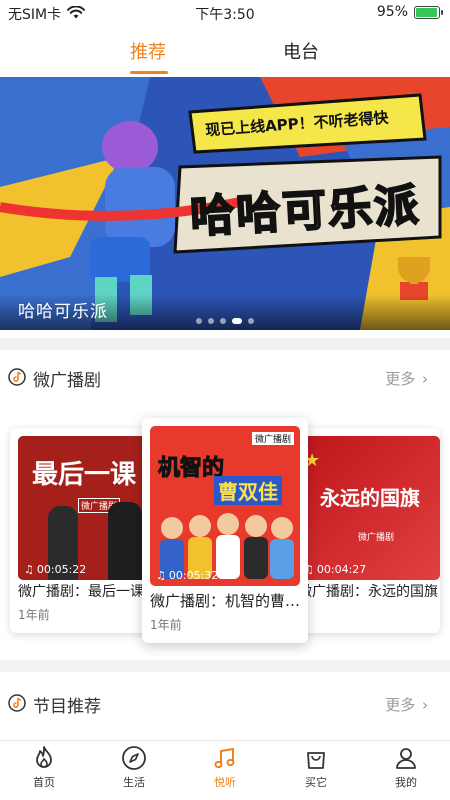 The width and height of the screenshot is (450, 800). What do you see at coordinates (84, 475) in the screenshot?
I see `cover-title: 最后一课` at bounding box center [84, 475].